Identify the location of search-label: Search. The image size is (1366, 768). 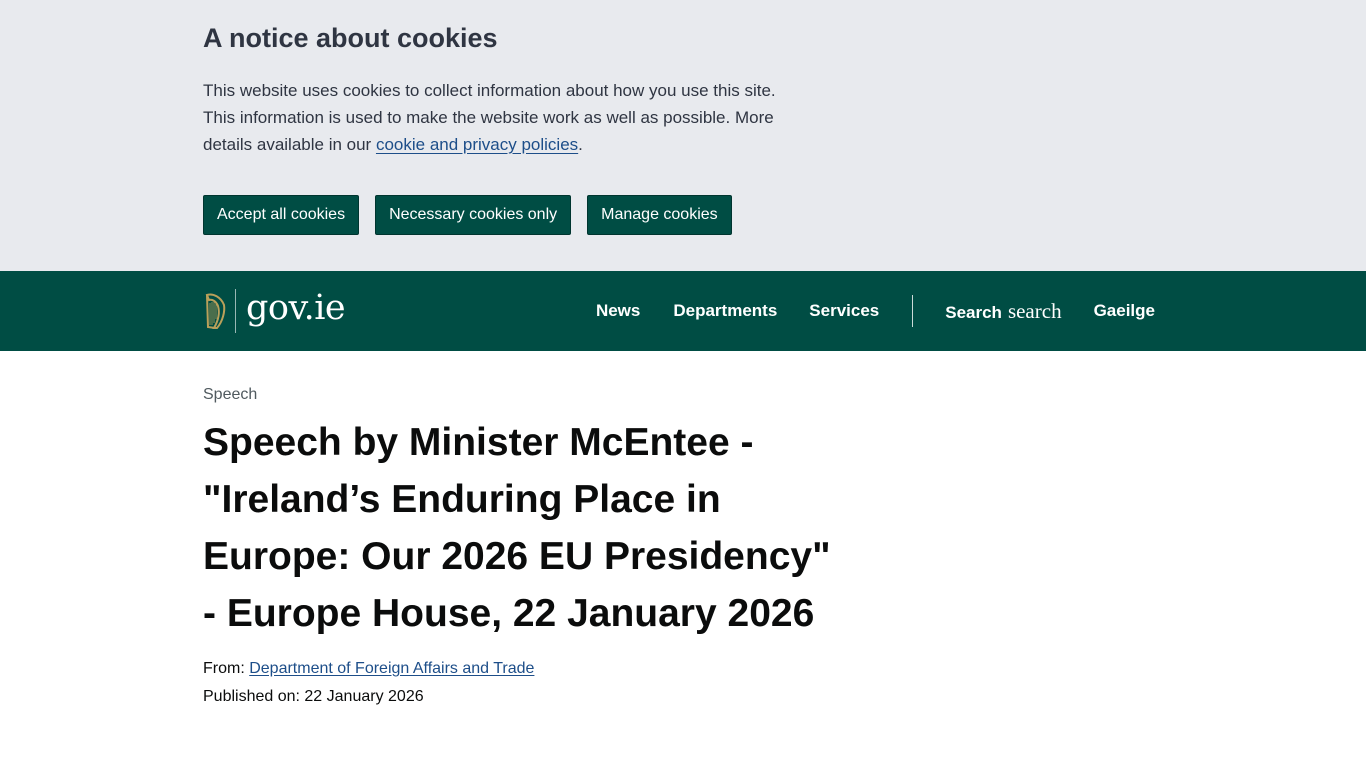
(973, 312).